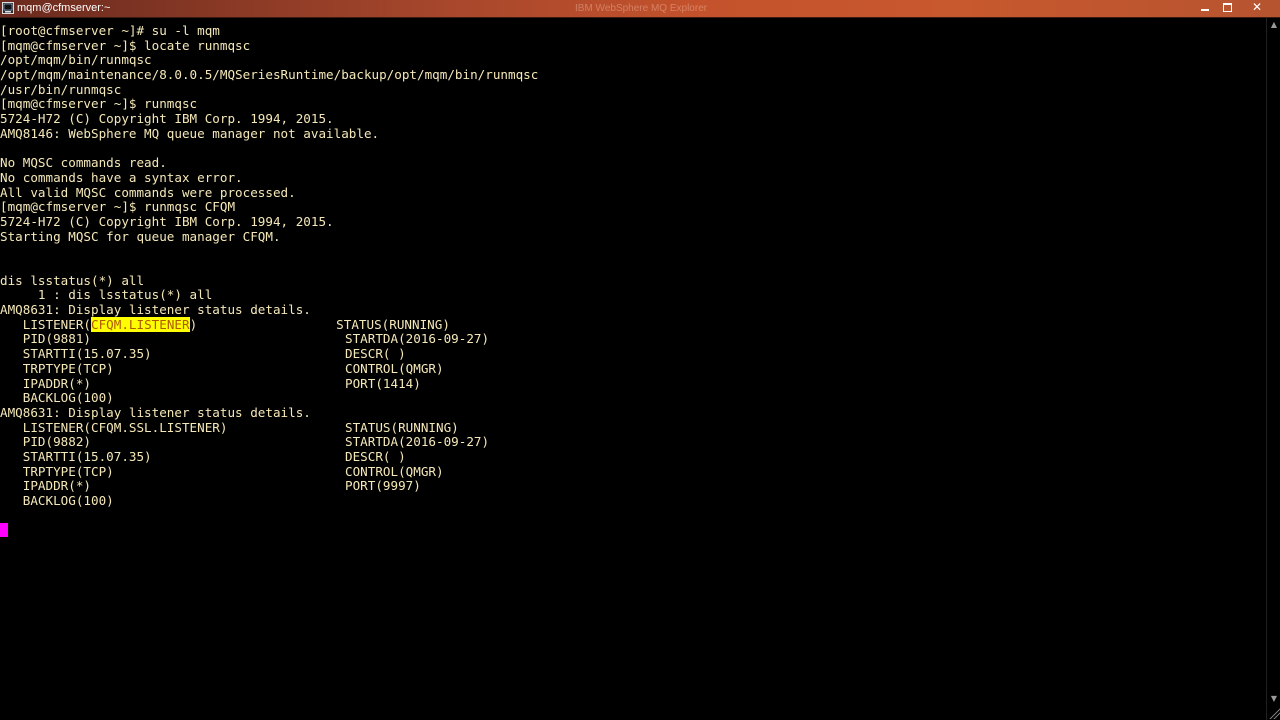  Describe the element at coordinates (64, 8) in the screenshot. I see `window-title: mqm@cfmserver:~` at that location.